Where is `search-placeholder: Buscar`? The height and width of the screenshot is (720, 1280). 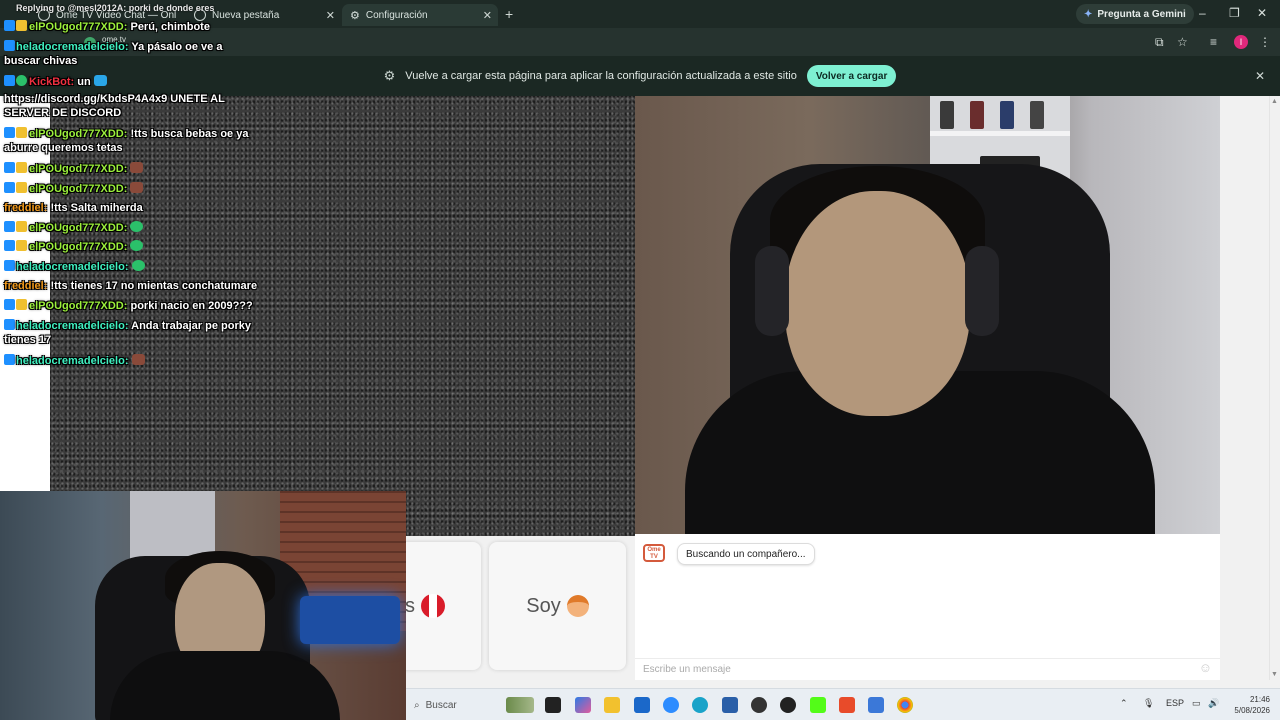
search-placeholder: Buscar is located at coordinates (441, 705).